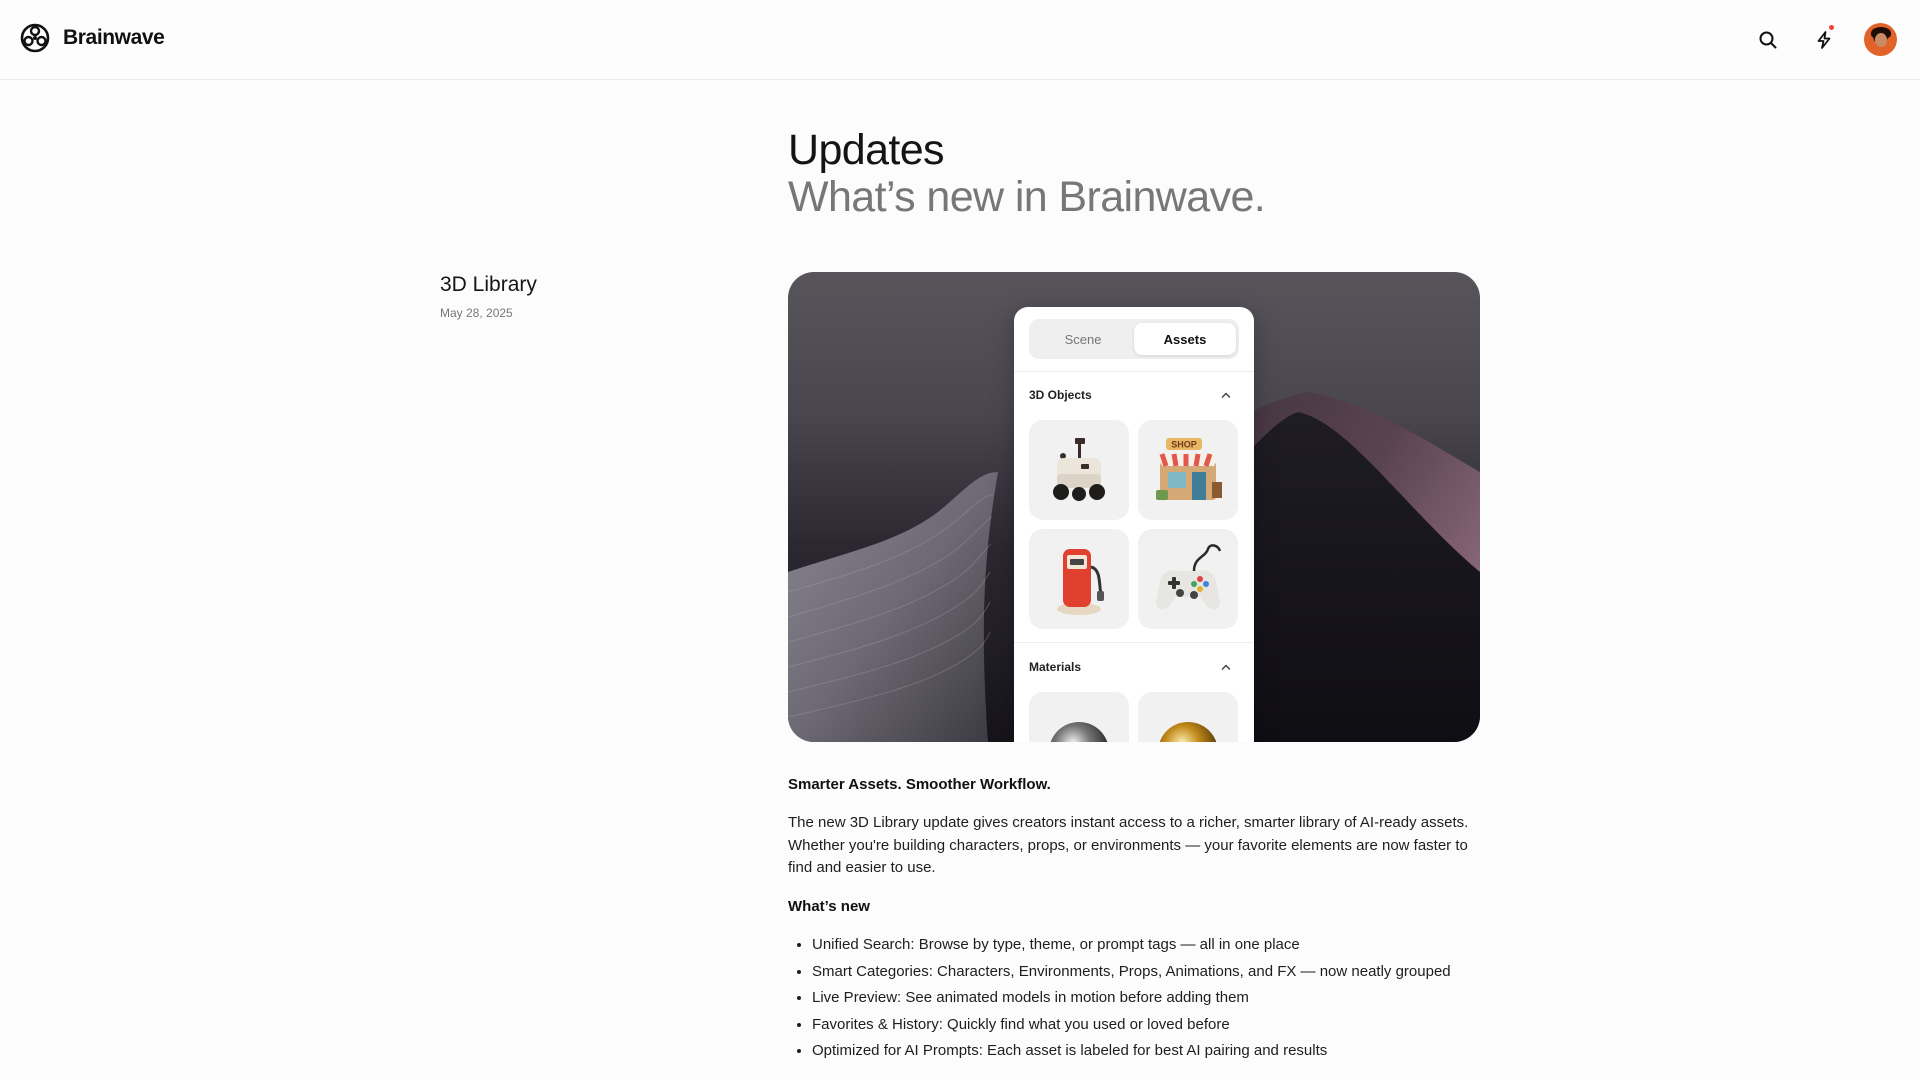 The height and width of the screenshot is (1080, 1920). What do you see at coordinates (919, 784) in the screenshot?
I see `lead-heading: Smarter Assets. Smoother Workflow.` at bounding box center [919, 784].